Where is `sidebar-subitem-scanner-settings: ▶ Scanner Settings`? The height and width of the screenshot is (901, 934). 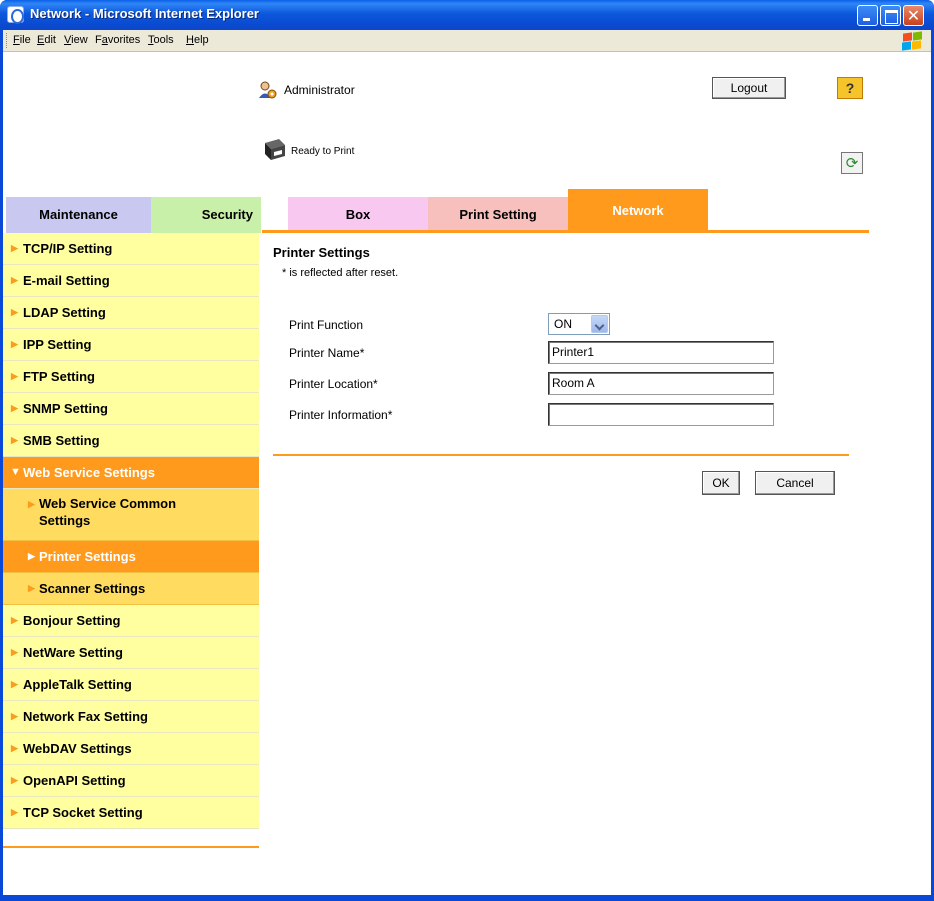
sidebar-subitem-scanner-settings: ▶ Scanner Settings is located at coordinates (131, 589).